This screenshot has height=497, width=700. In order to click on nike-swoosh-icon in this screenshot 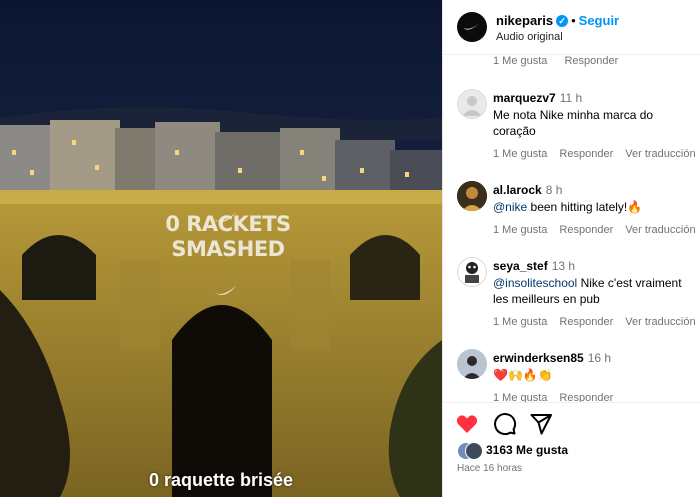, I will do `click(472, 26)`.